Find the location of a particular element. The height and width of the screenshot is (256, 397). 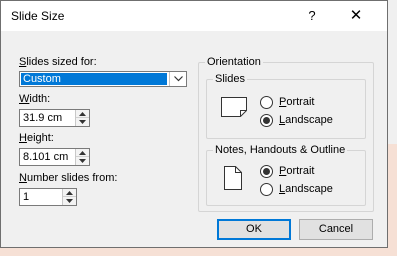

width-label: Width: is located at coordinates (35, 99).